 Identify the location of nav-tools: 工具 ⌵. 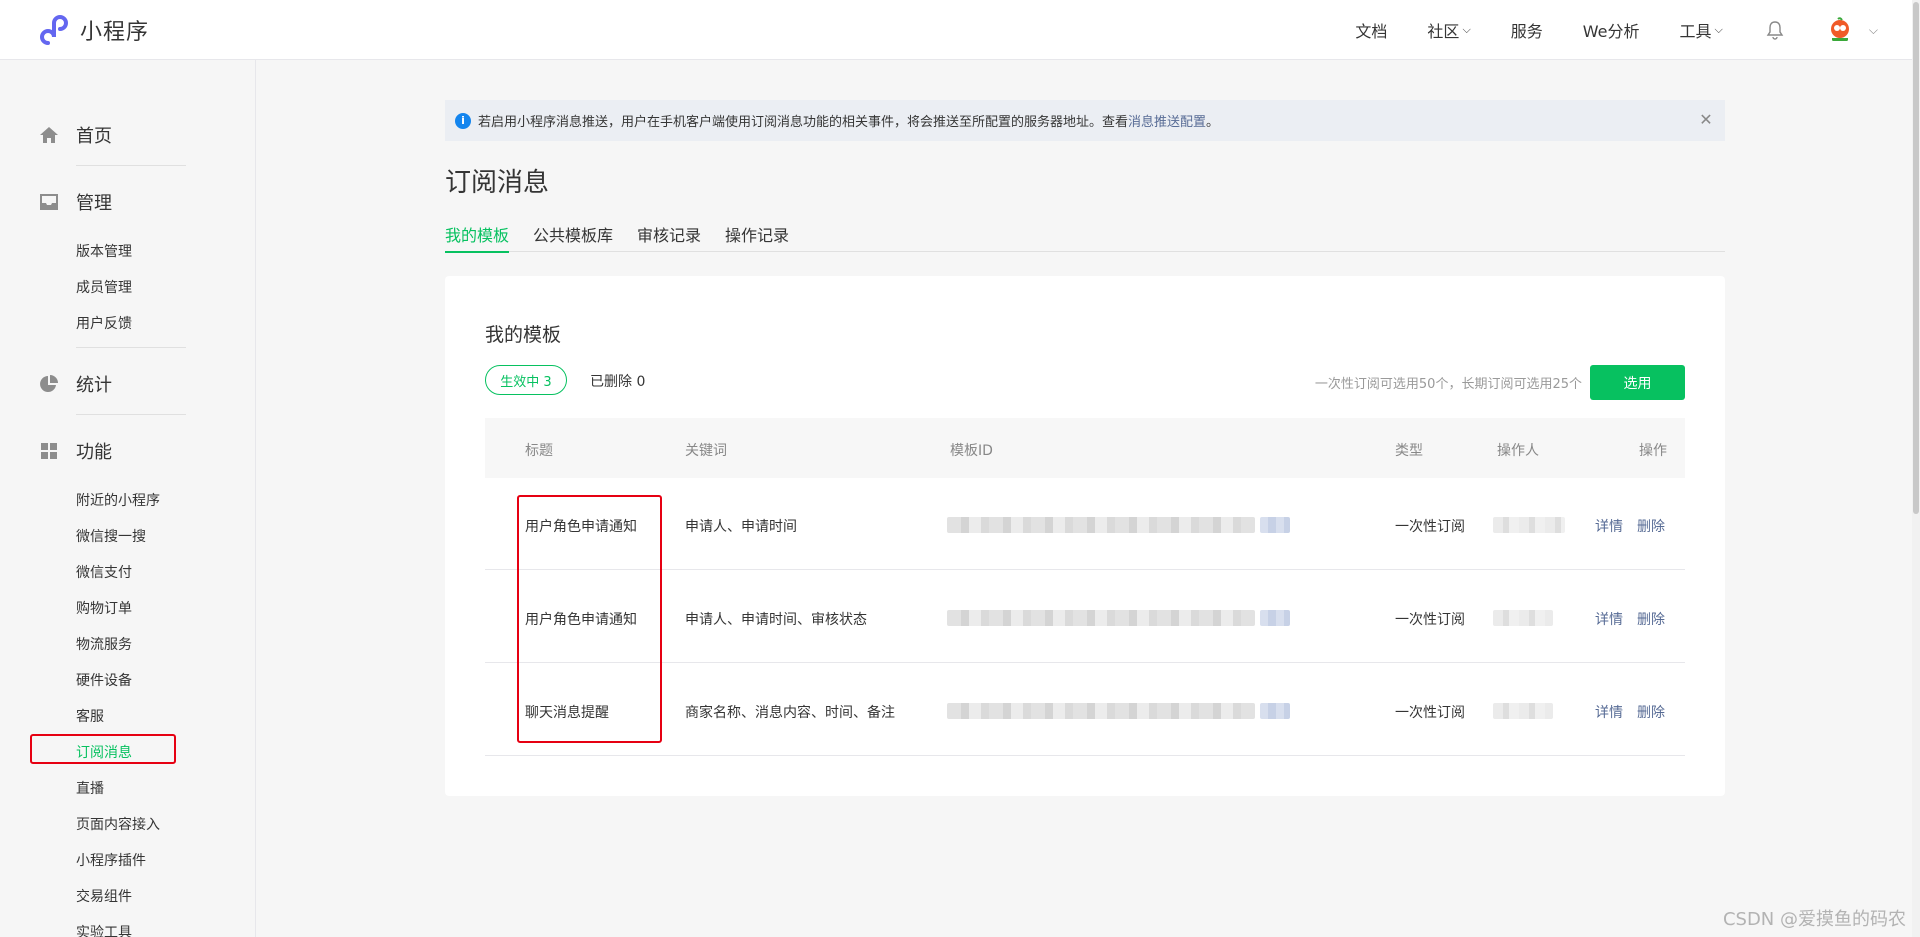
(1701, 30).